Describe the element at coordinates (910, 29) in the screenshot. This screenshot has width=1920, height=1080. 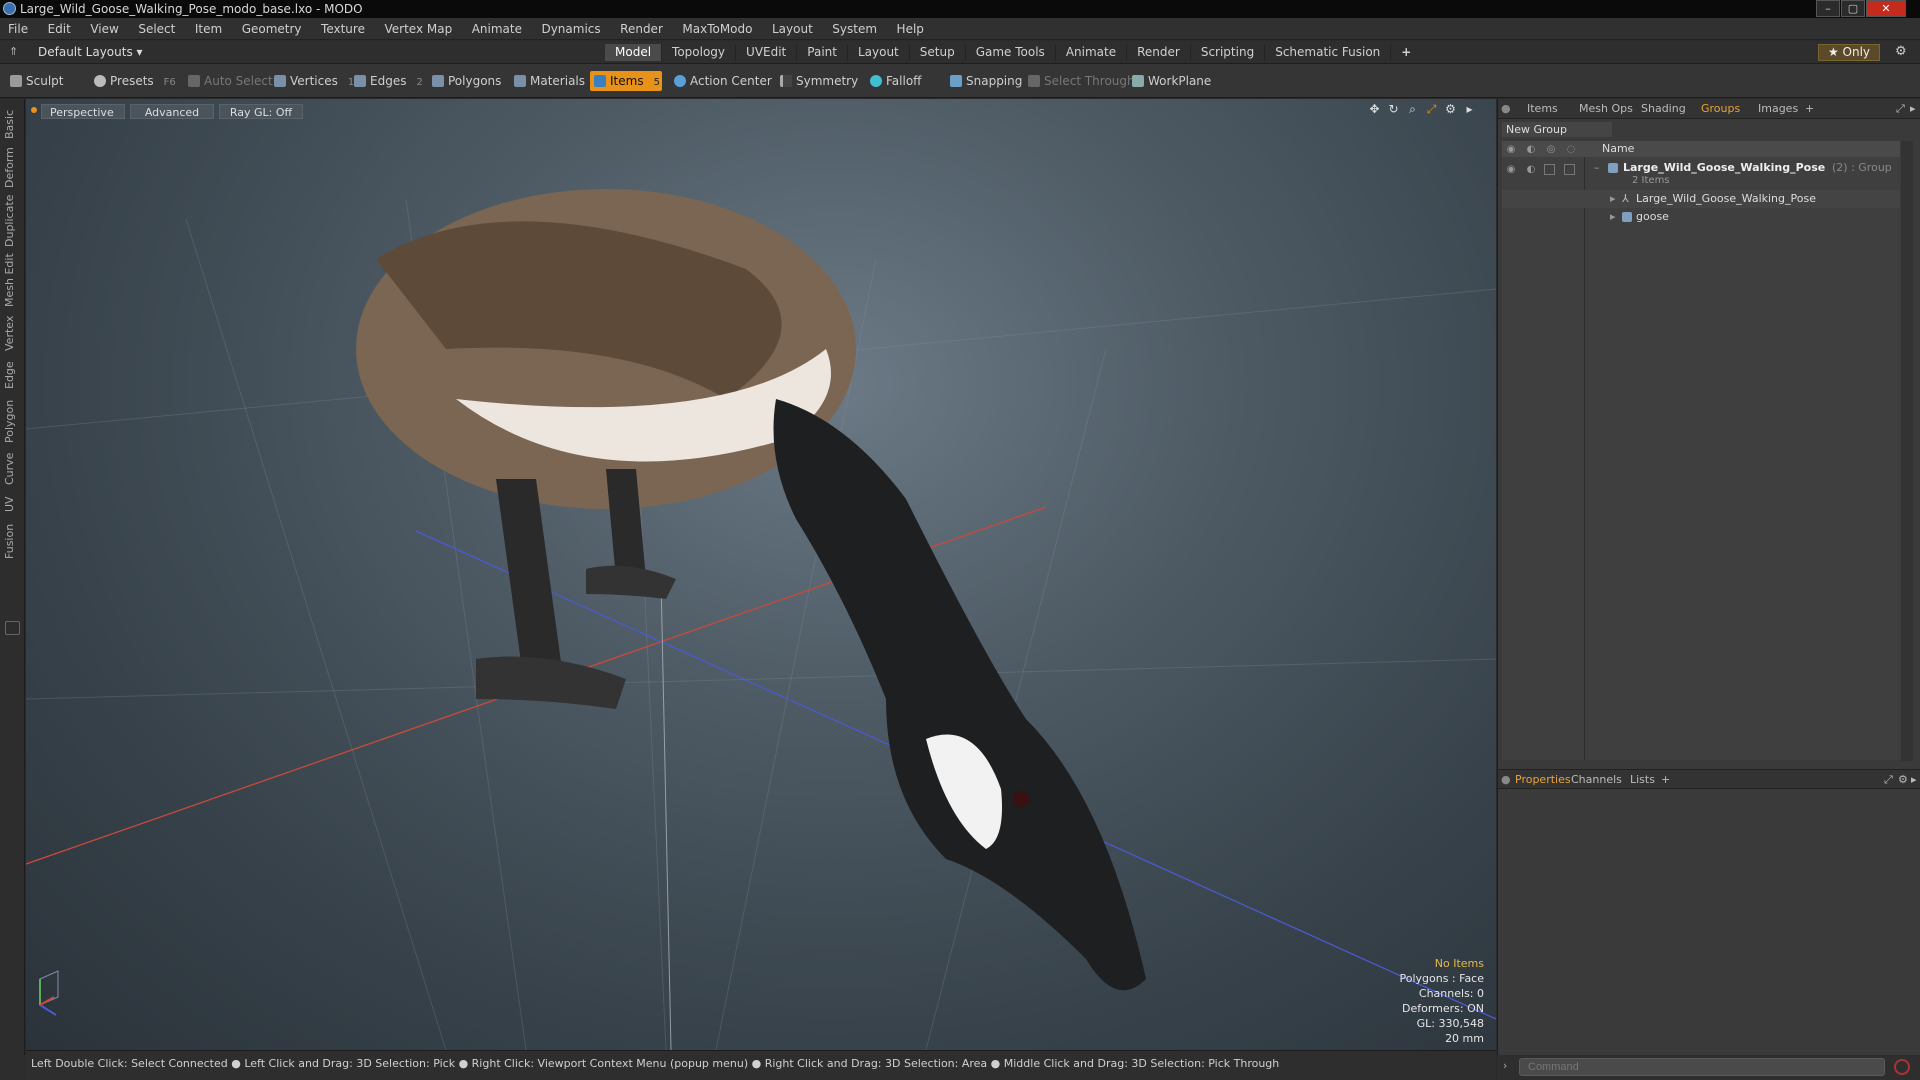
I see `menu-help: Help` at that location.